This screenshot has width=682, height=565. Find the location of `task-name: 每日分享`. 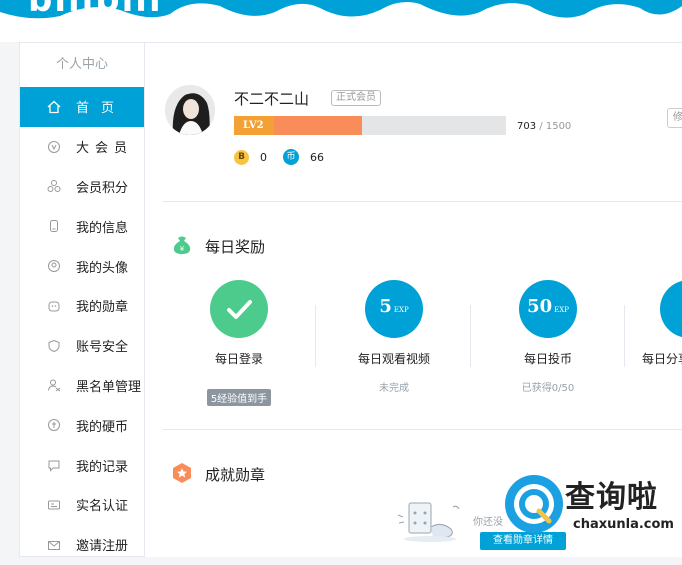

task-name: 每日分享 is located at coordinates (662, 359).